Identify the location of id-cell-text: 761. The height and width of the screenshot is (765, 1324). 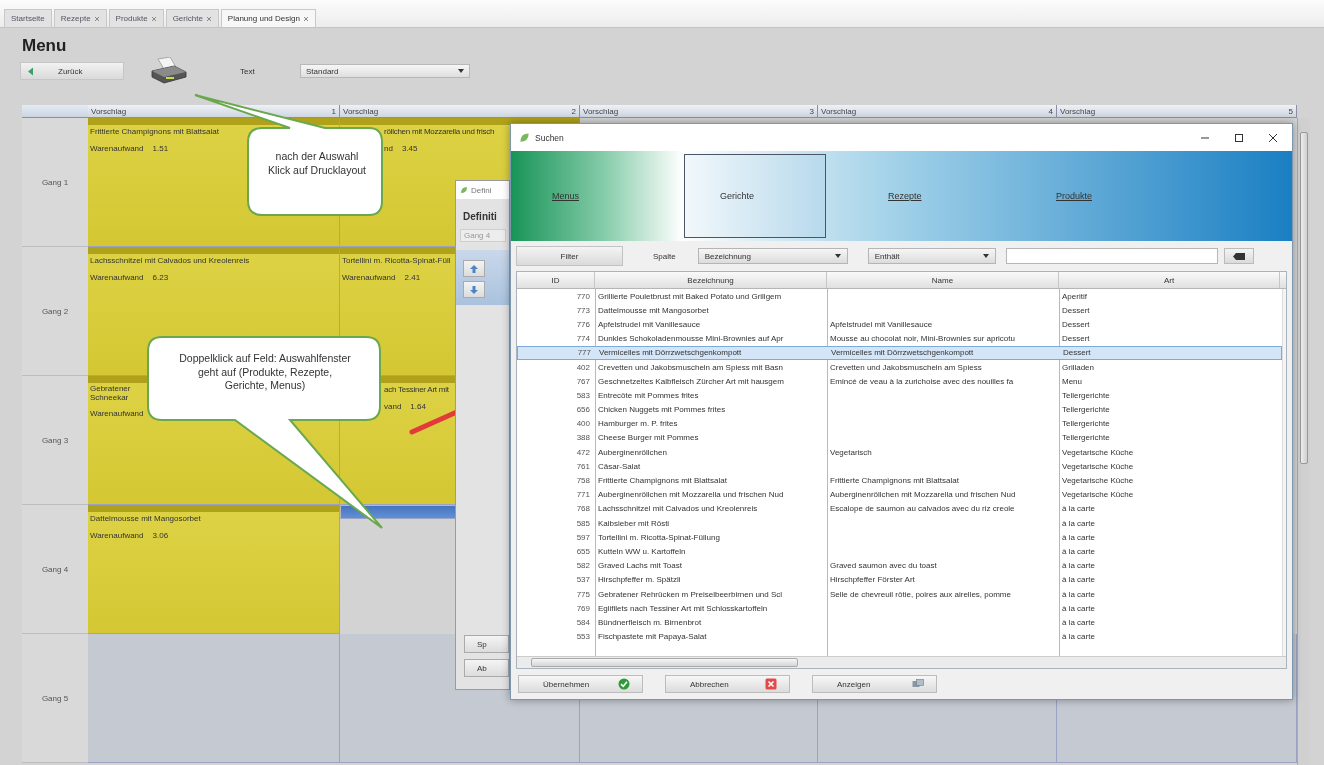
(583, 466).